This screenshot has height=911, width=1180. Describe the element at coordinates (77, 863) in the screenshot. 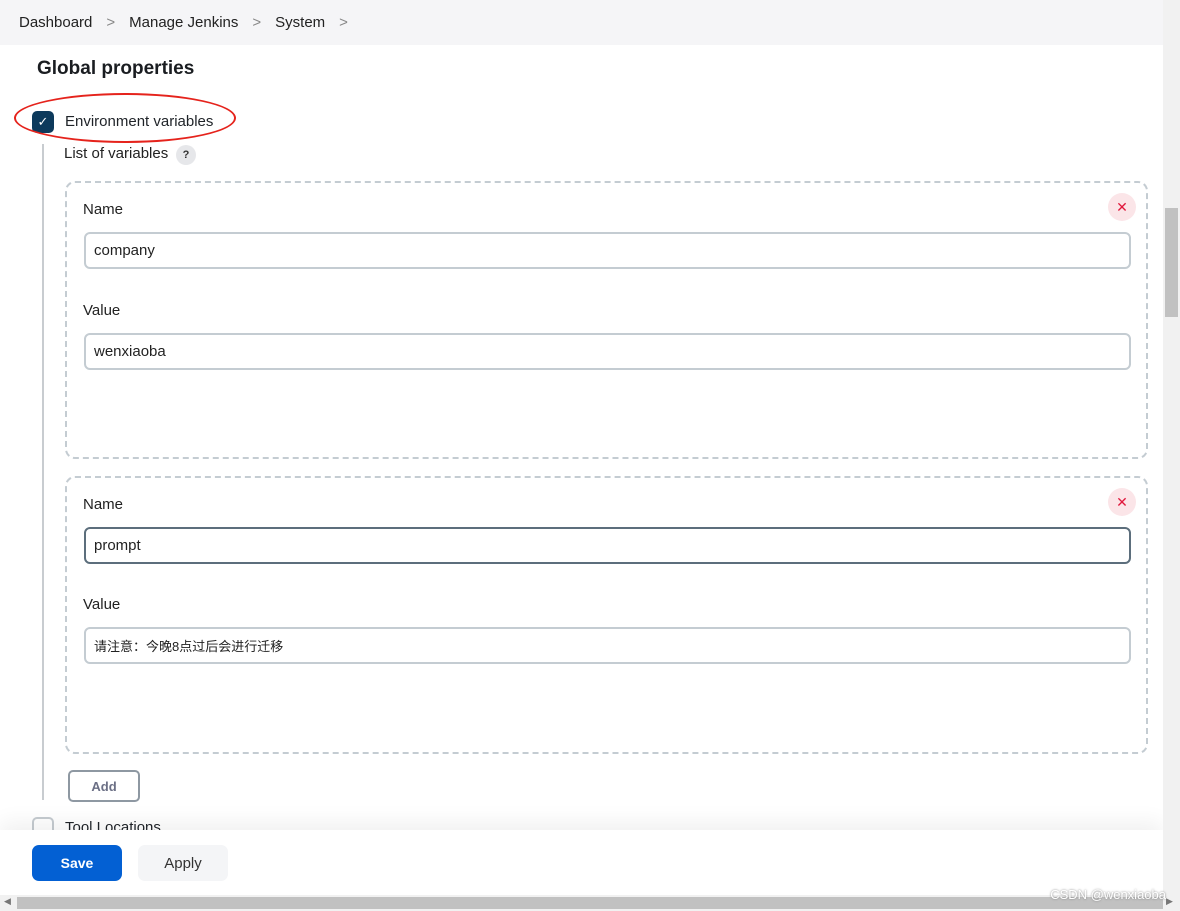

I see `save-button: Save` at that location.